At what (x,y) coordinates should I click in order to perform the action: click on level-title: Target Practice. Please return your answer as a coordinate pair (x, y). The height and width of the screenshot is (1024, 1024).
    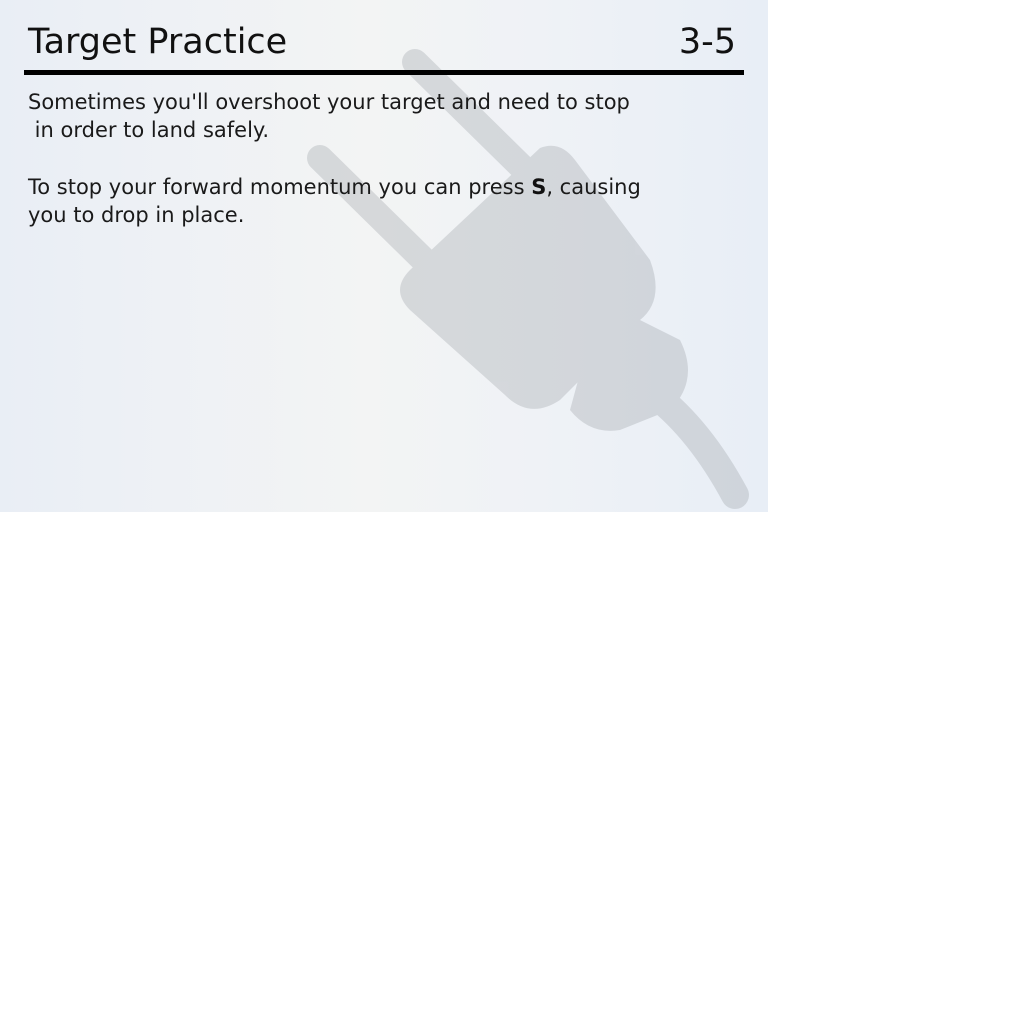
    Looking at the image, I should click on (158, 42).